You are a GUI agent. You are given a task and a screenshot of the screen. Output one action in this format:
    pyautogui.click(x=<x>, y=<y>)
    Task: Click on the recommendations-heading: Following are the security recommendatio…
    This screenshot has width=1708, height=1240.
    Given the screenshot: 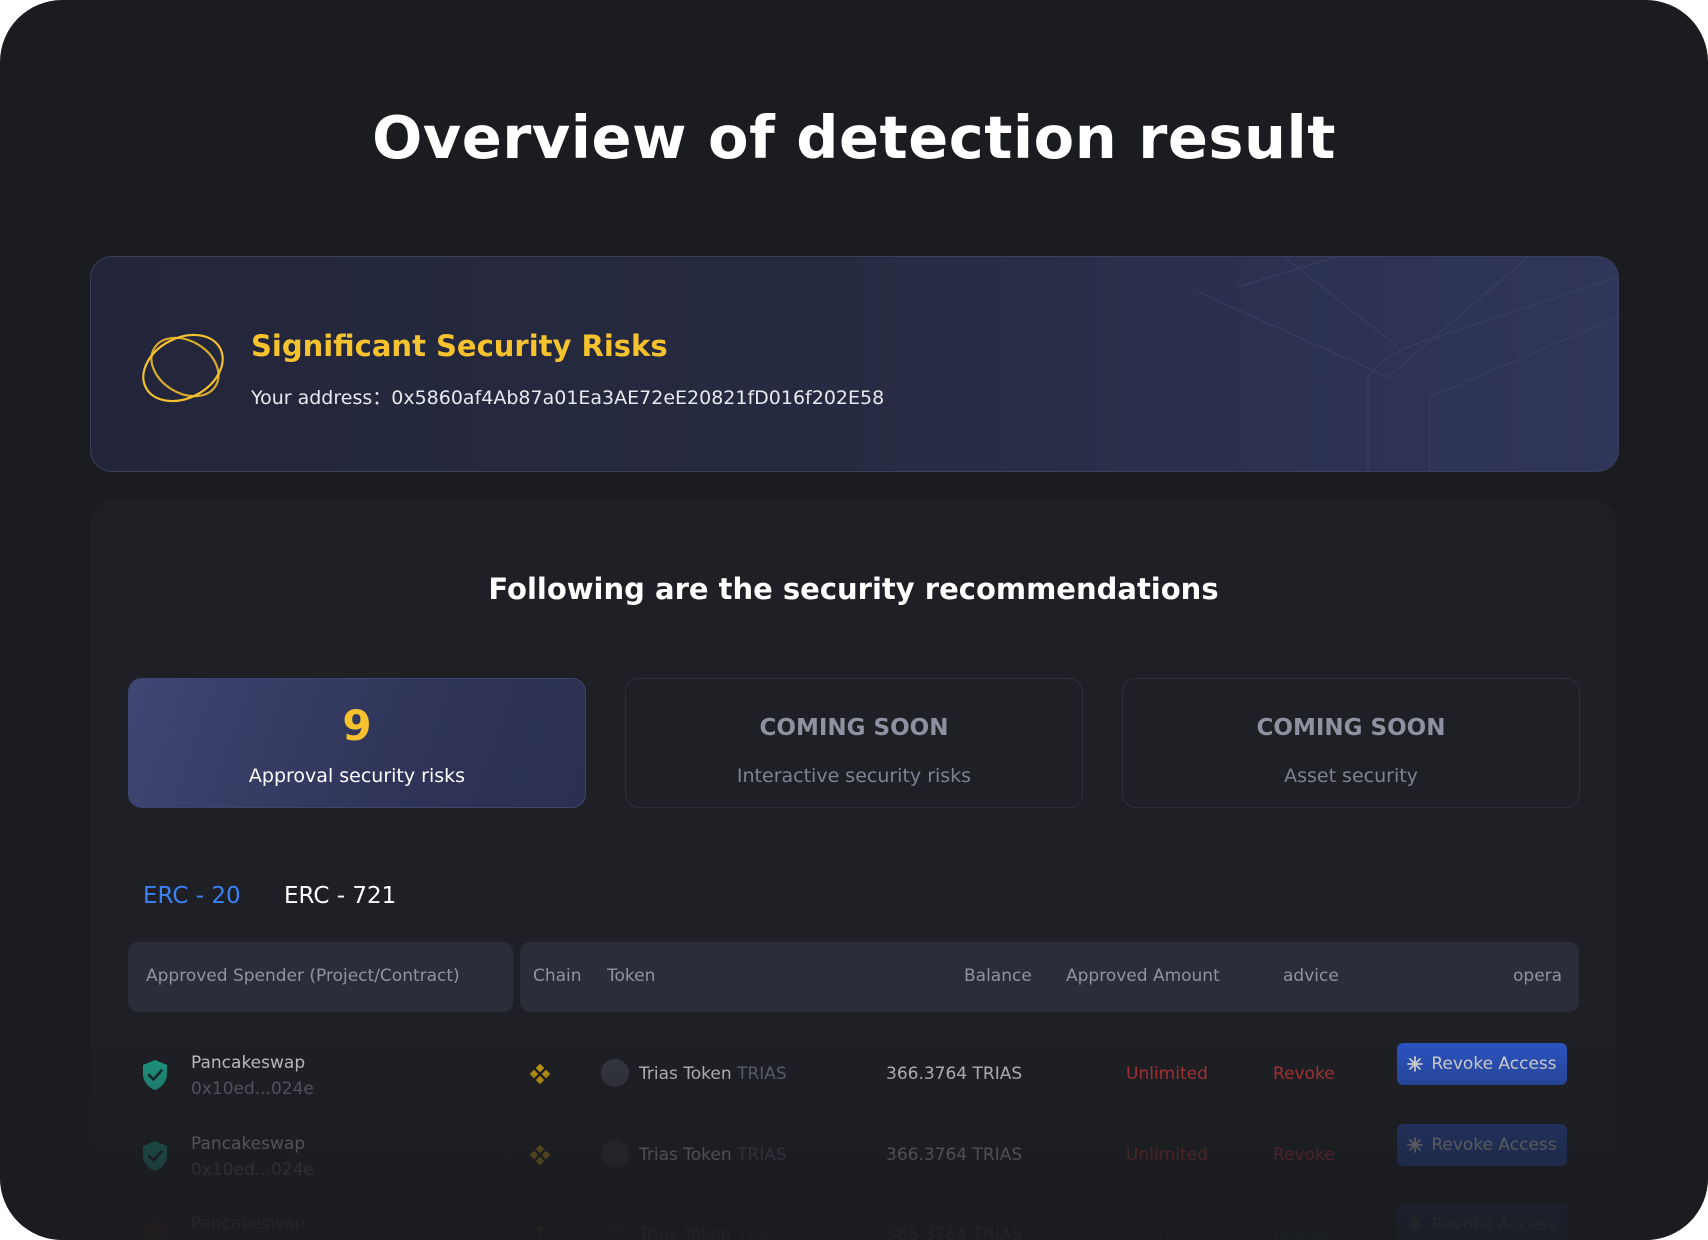 What is the action you would take?
    pyautogui.click(x=853, y=589)
    